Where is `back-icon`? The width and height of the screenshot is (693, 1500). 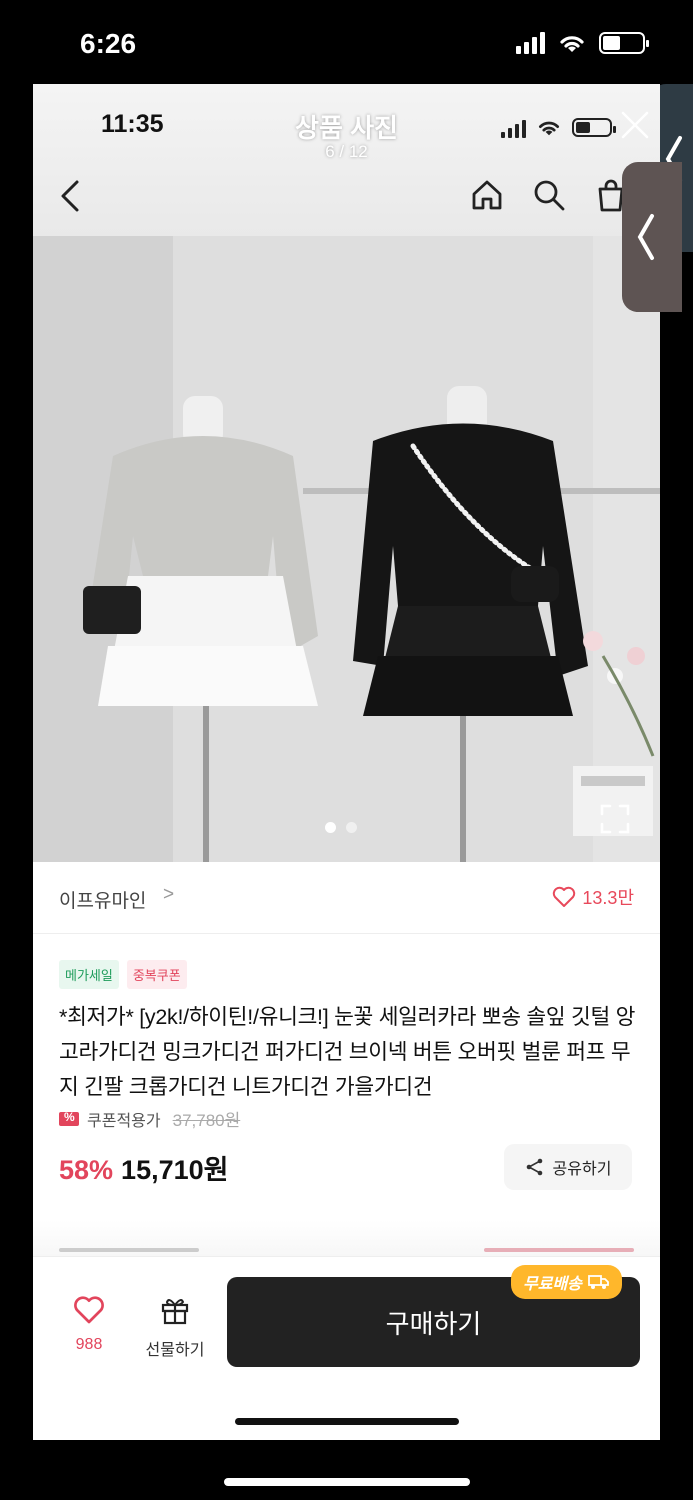
back-icon is located at coordinates (70, 196).